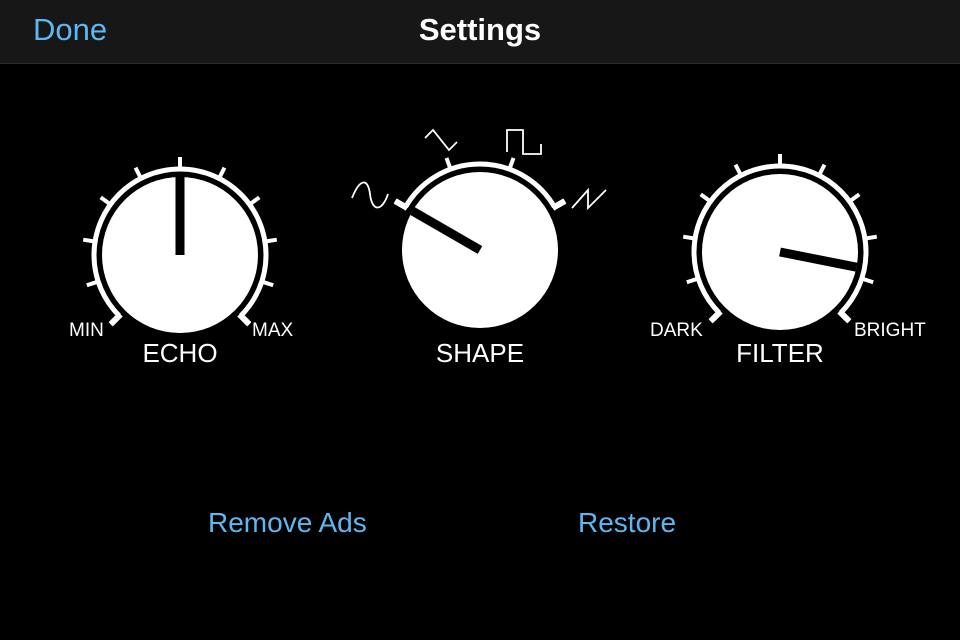 The width and height of the screenshot is (960, 640). I want to click on navigation-bar: Done Settings, so click(480, 32).